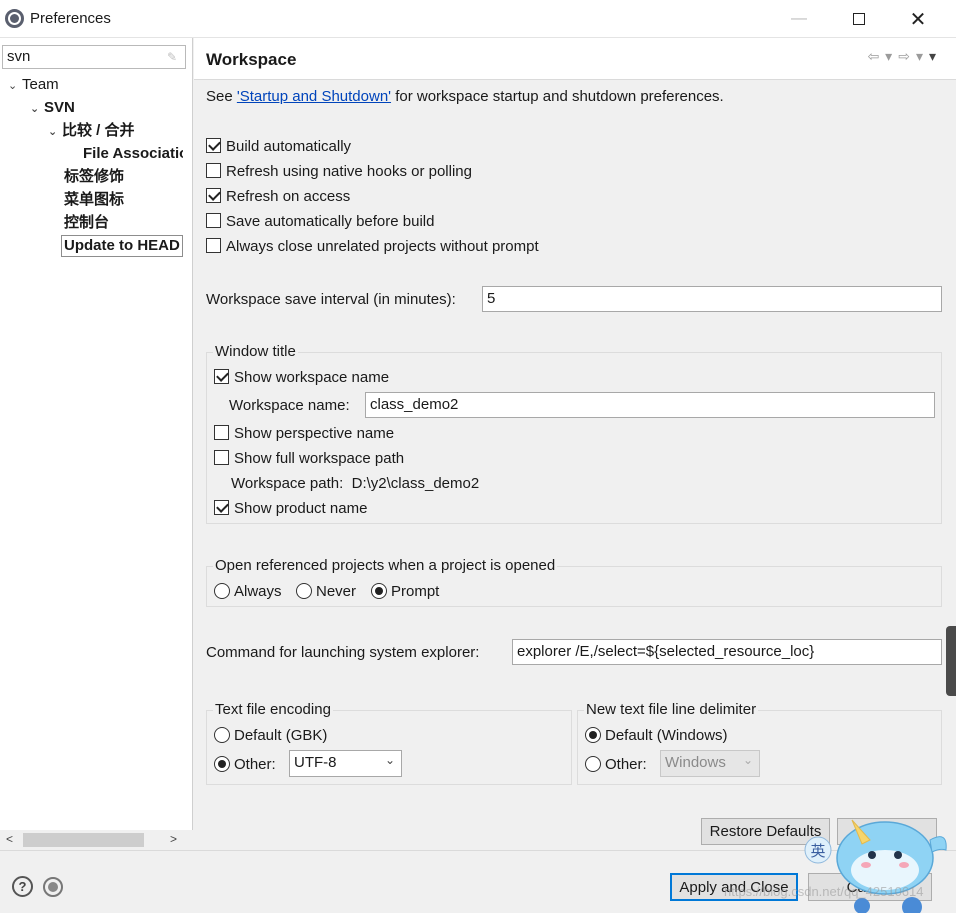  What do you see at coordinates (415, 483) in the screenshot?
I see `workspace-path-value: D:\y2\class_demo2` at bounding box center [415, 483].